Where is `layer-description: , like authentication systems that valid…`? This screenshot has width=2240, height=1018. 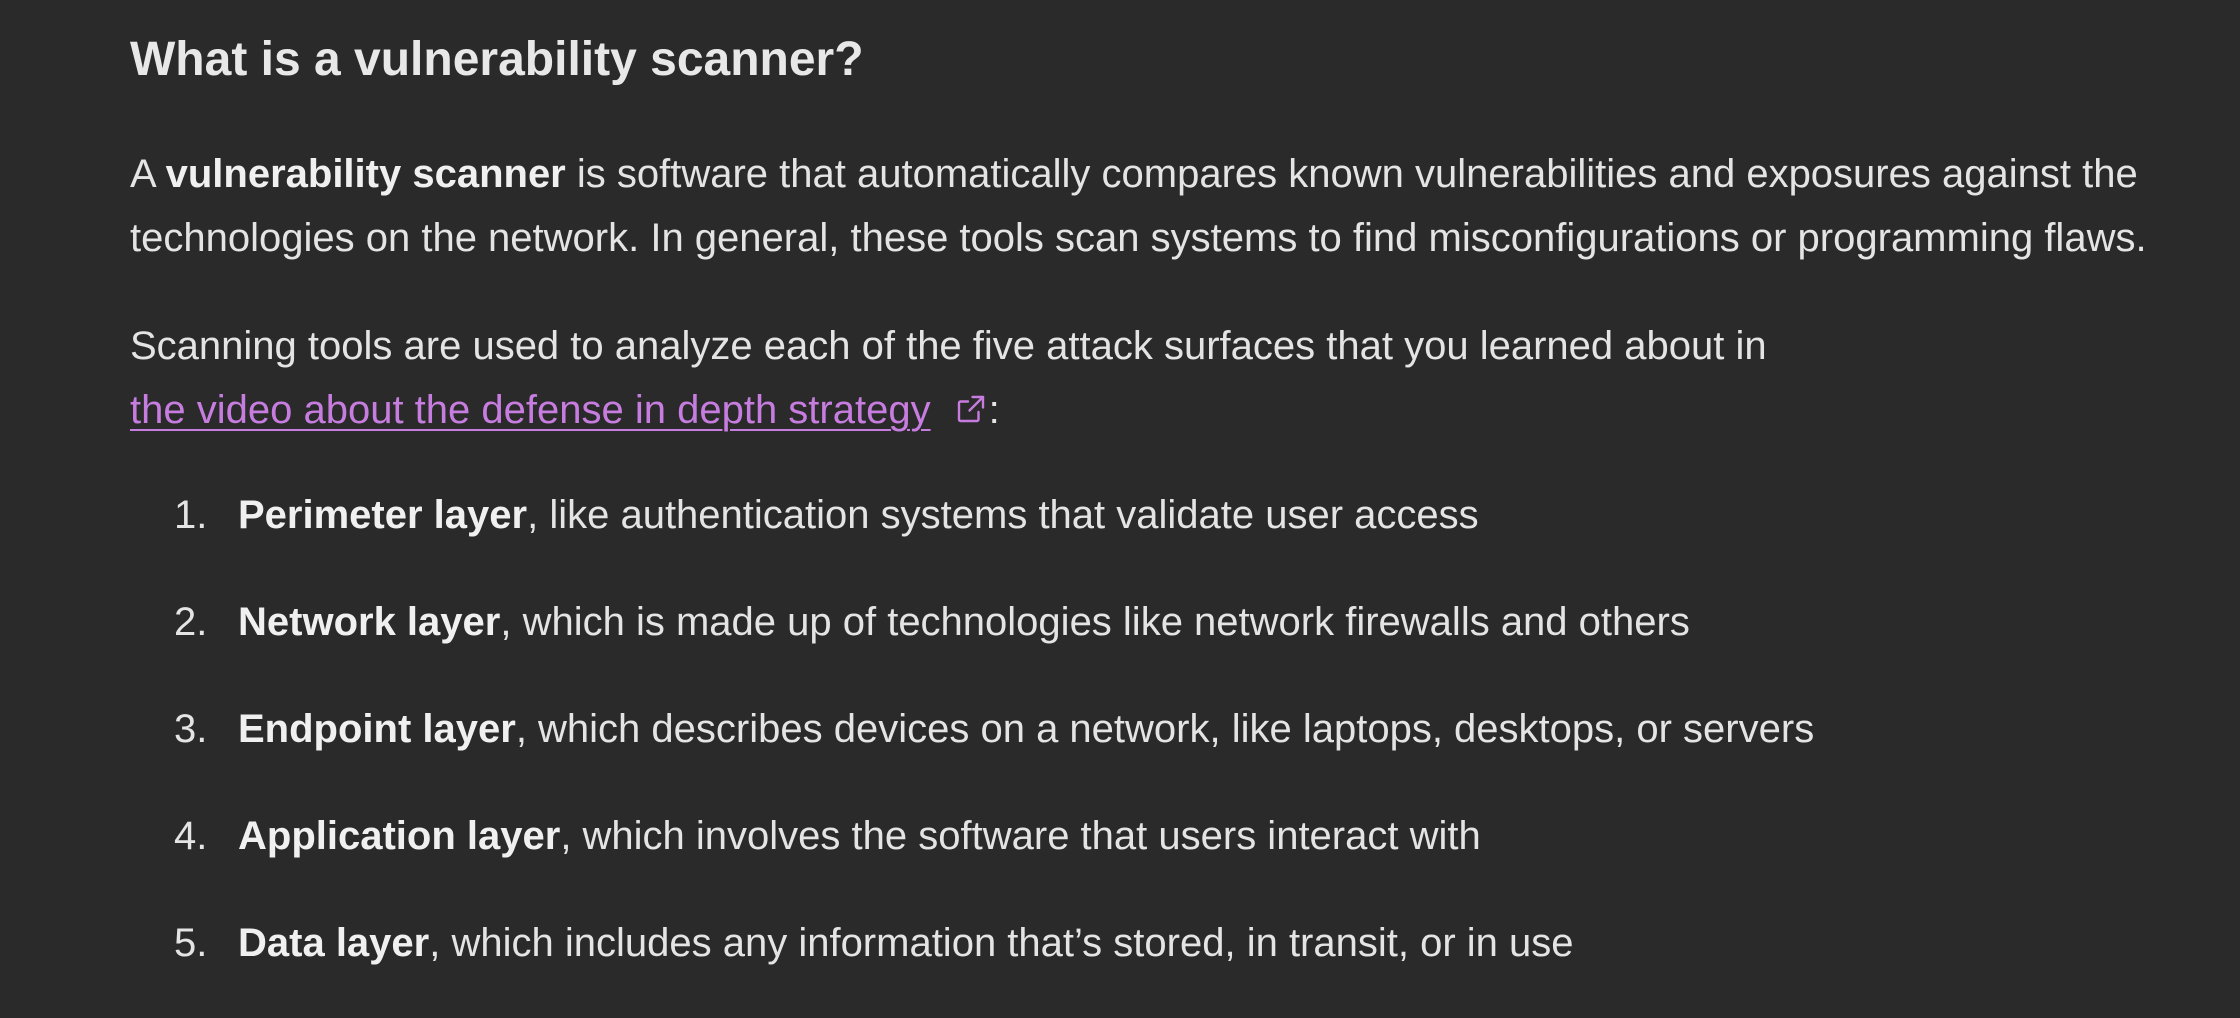
layer-description: , like authentication systems that valid… is located at coordinates (1003, 515).